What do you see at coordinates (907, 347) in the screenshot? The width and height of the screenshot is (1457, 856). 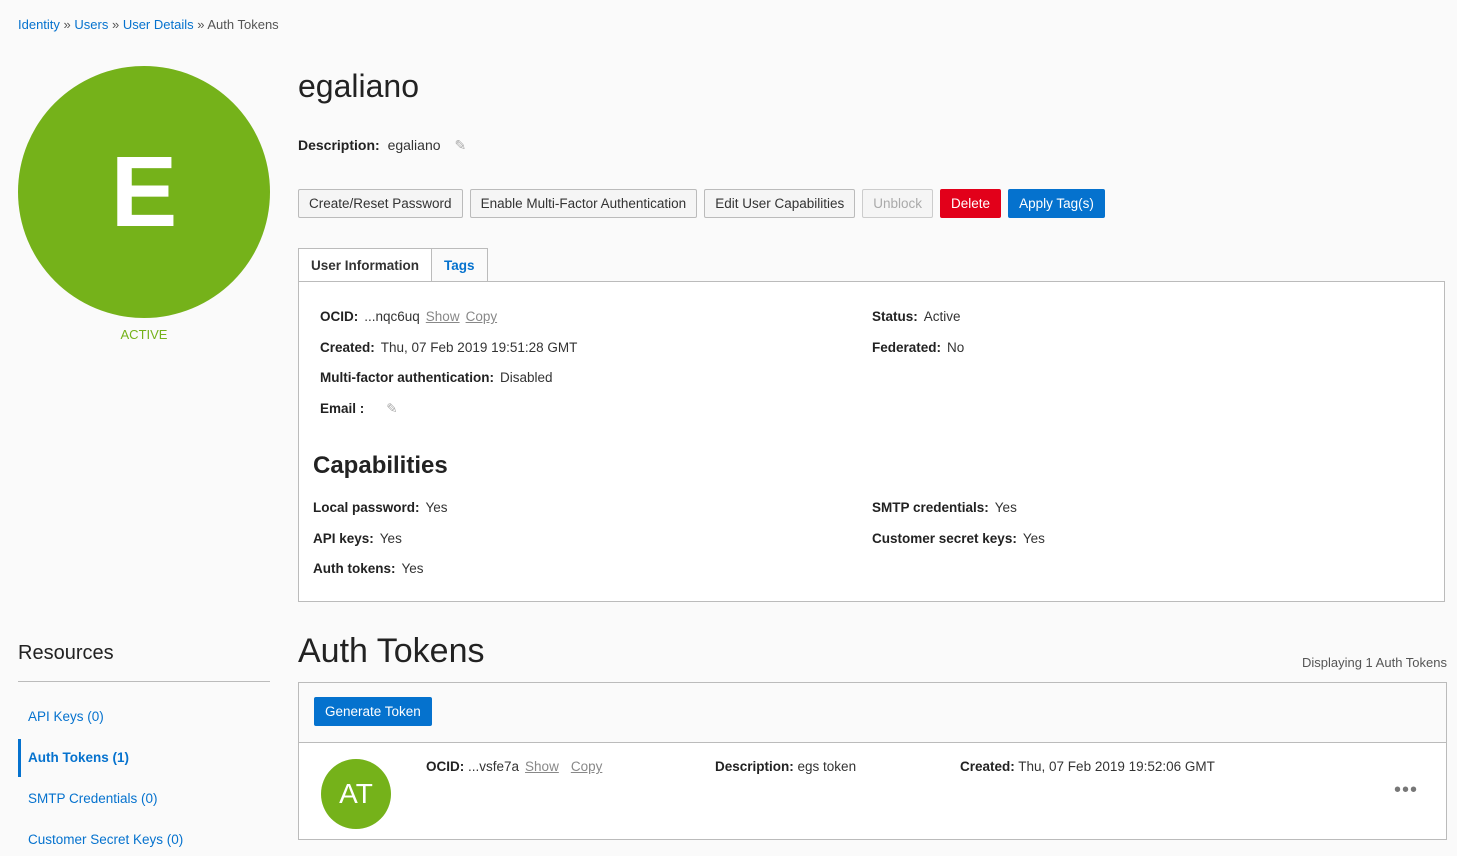 I see `federated-label: Federated:` at bounding box center [907, 347].